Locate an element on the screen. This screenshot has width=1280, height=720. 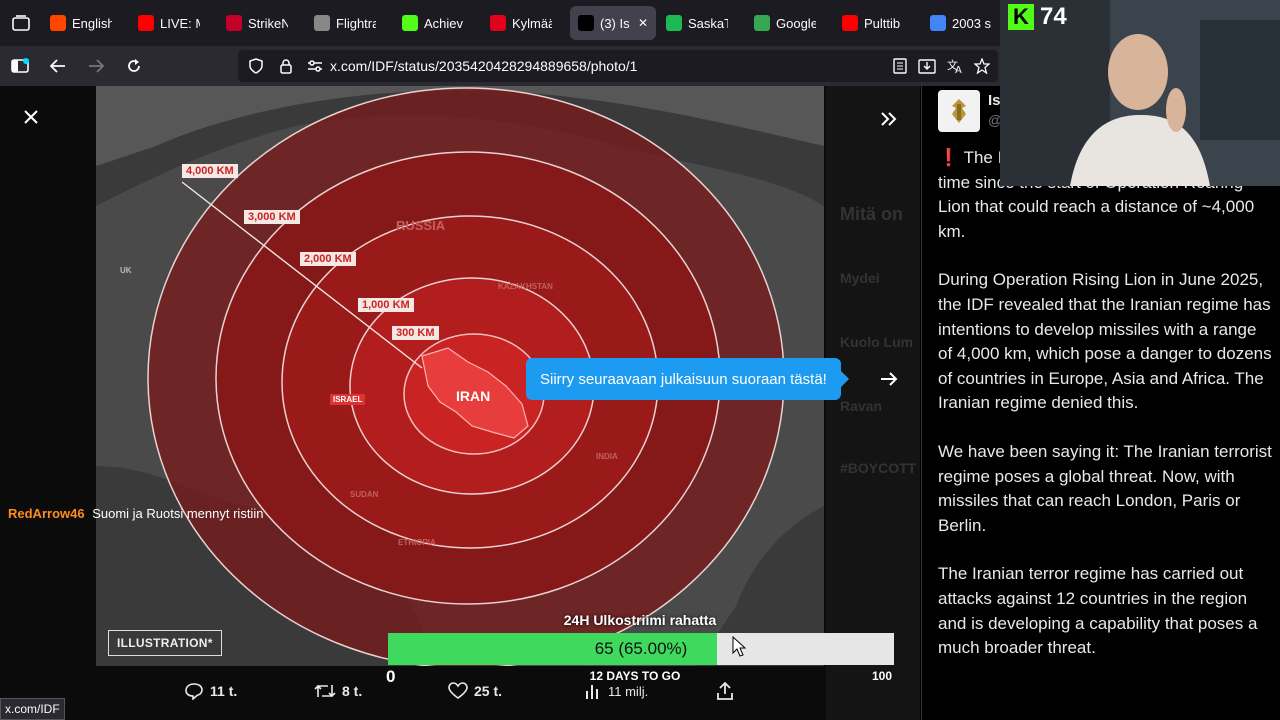
browser-tab: Pulttib is located at coordinates (877, 23).